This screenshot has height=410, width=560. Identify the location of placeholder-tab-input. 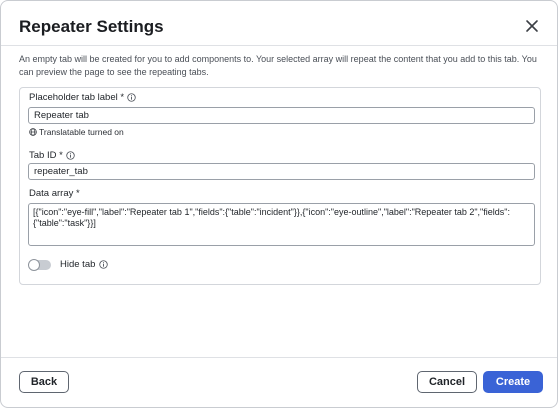
(281, 115).